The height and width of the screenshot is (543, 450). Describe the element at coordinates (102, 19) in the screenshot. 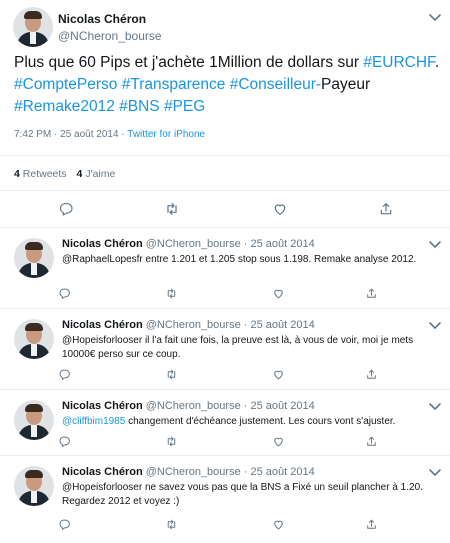

I see `author-name: Nicolas Chéron` at that location.